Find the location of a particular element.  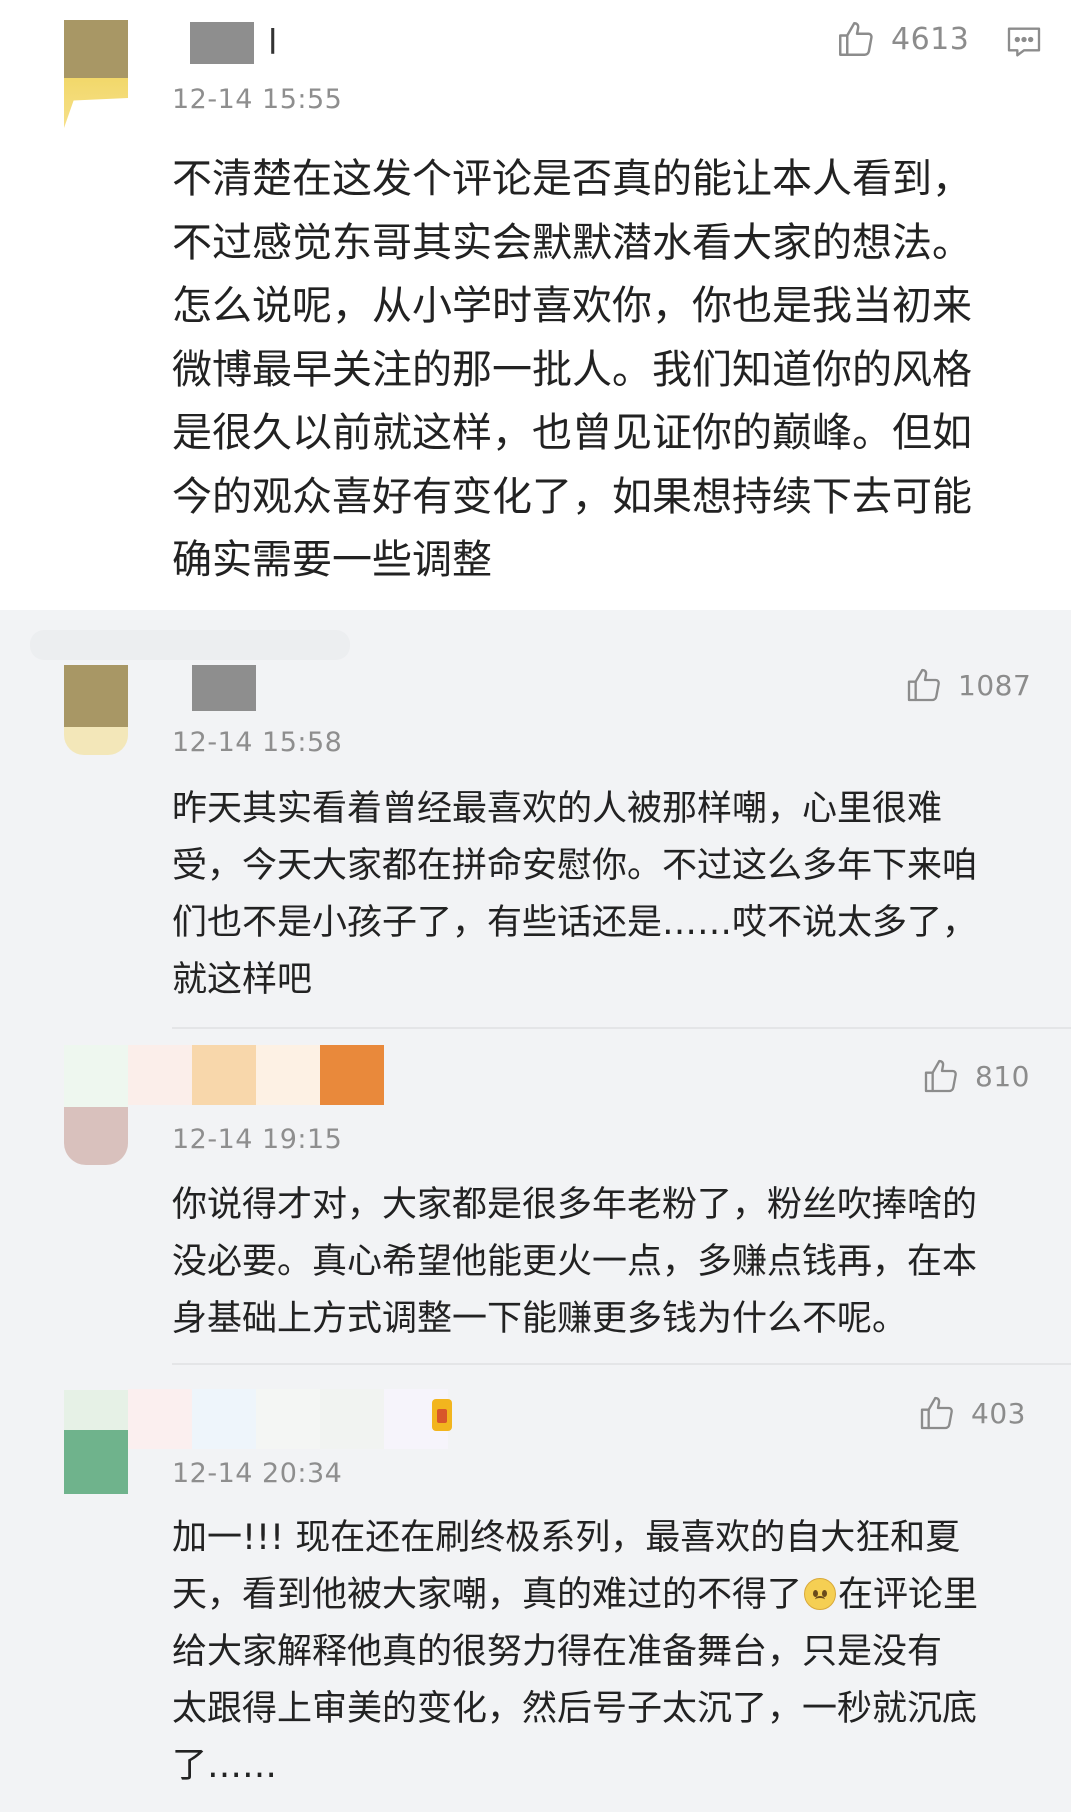

accent-swatch is located at coordinates (352, 1075).